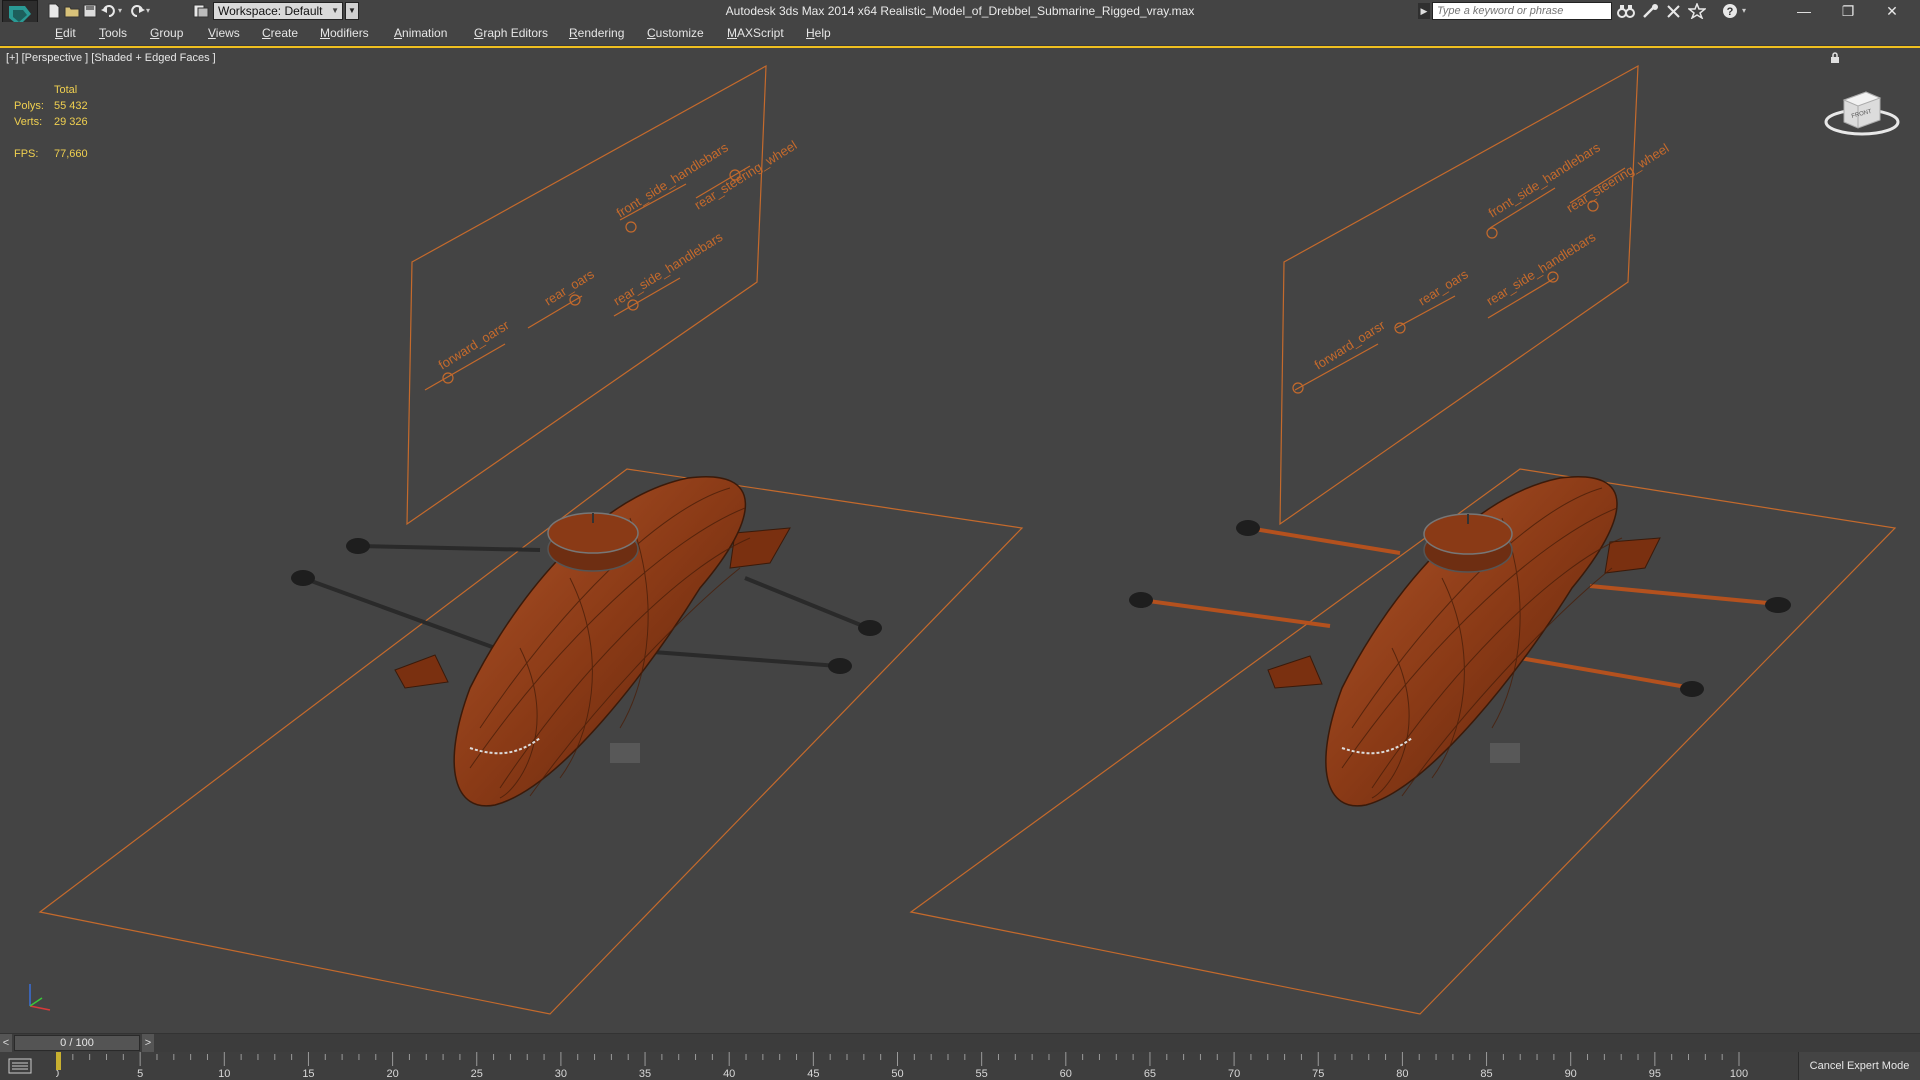  What do you see at coordinates (1066, 1074) in the screenshot?
I see `timeline-tick-label: 60` at bounding box center [1066, 1074].